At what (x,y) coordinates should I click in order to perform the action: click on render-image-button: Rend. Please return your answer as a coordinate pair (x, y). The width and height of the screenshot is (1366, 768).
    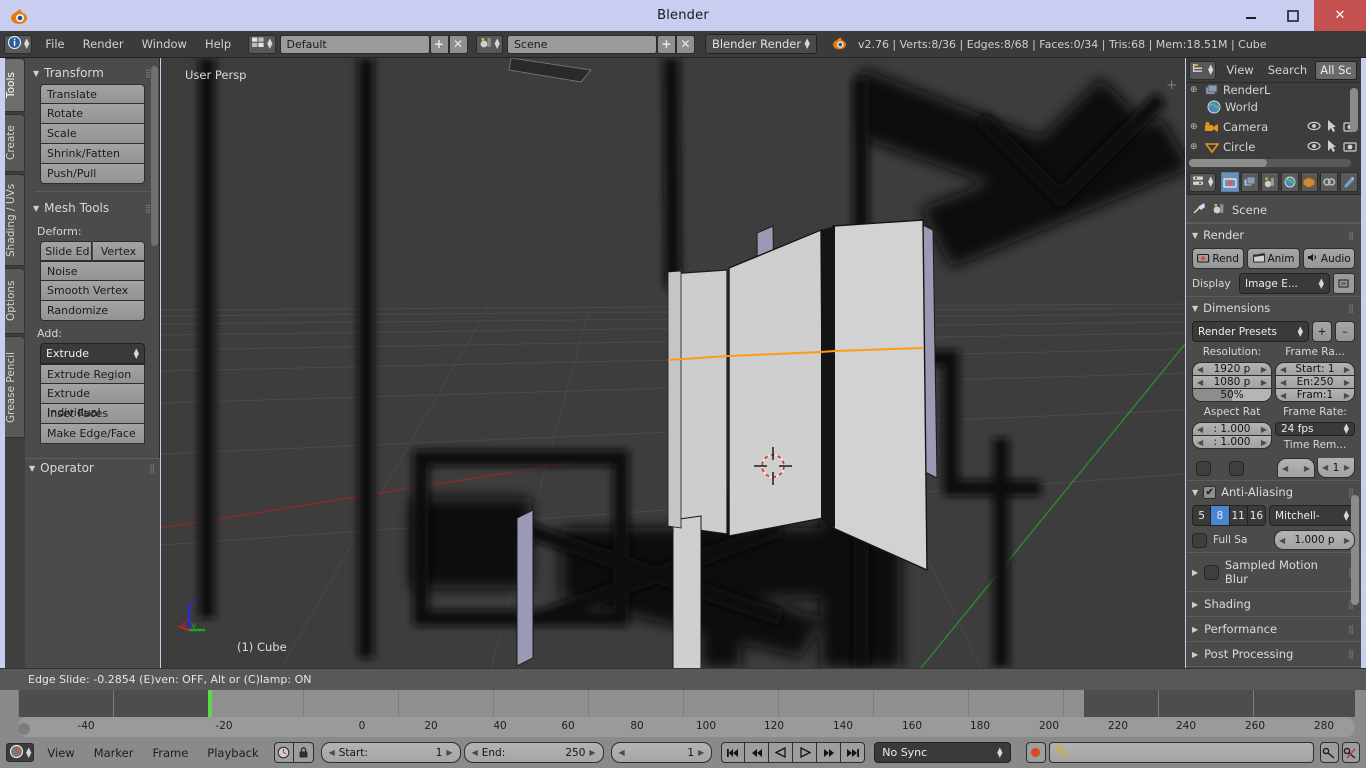
    Looking at the image, I should click on (1218, 258).